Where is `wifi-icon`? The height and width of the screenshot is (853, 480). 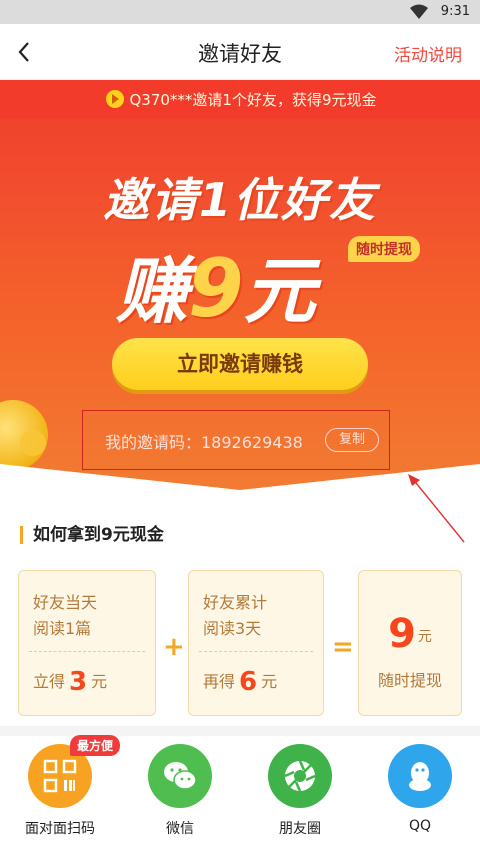
wifi-icon is located at coordinates (419, 11).